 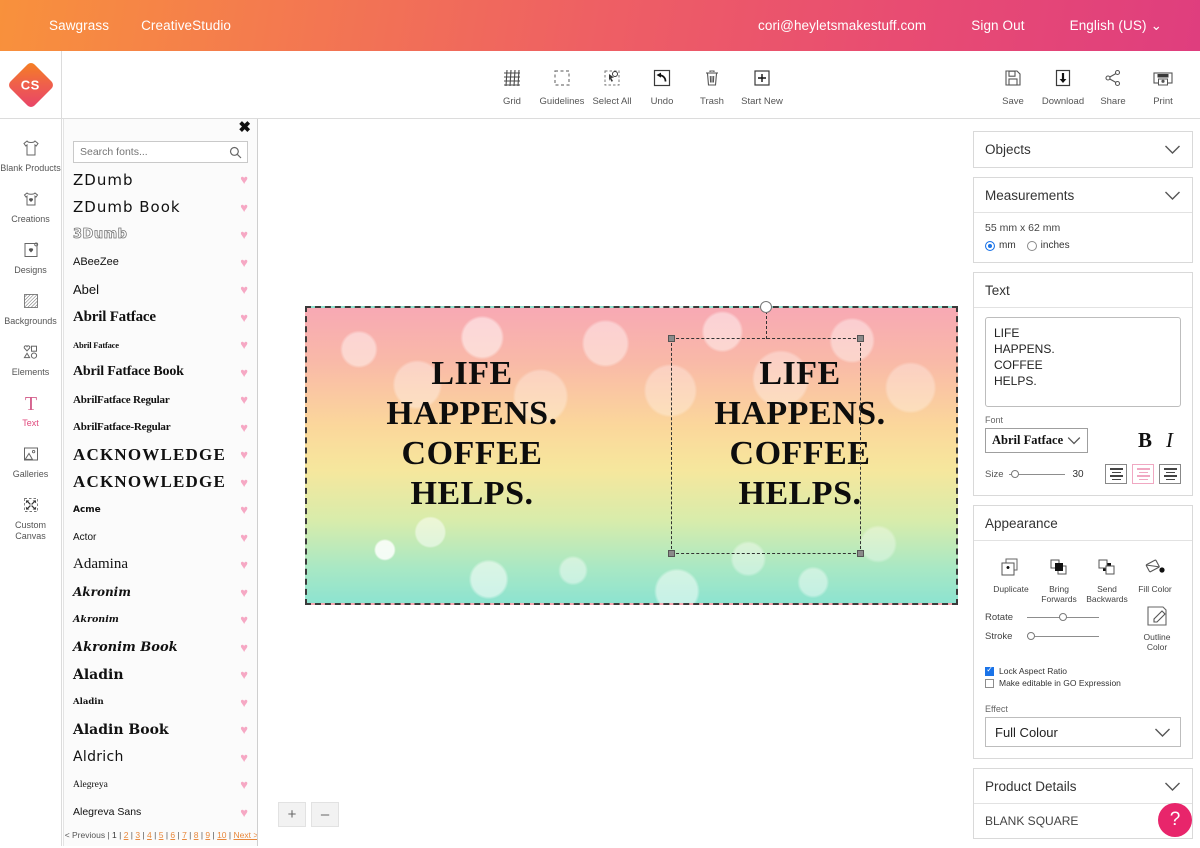 I want to click on go-expression-row: Make editable in GO Expression, so click(x=1083, y=683).